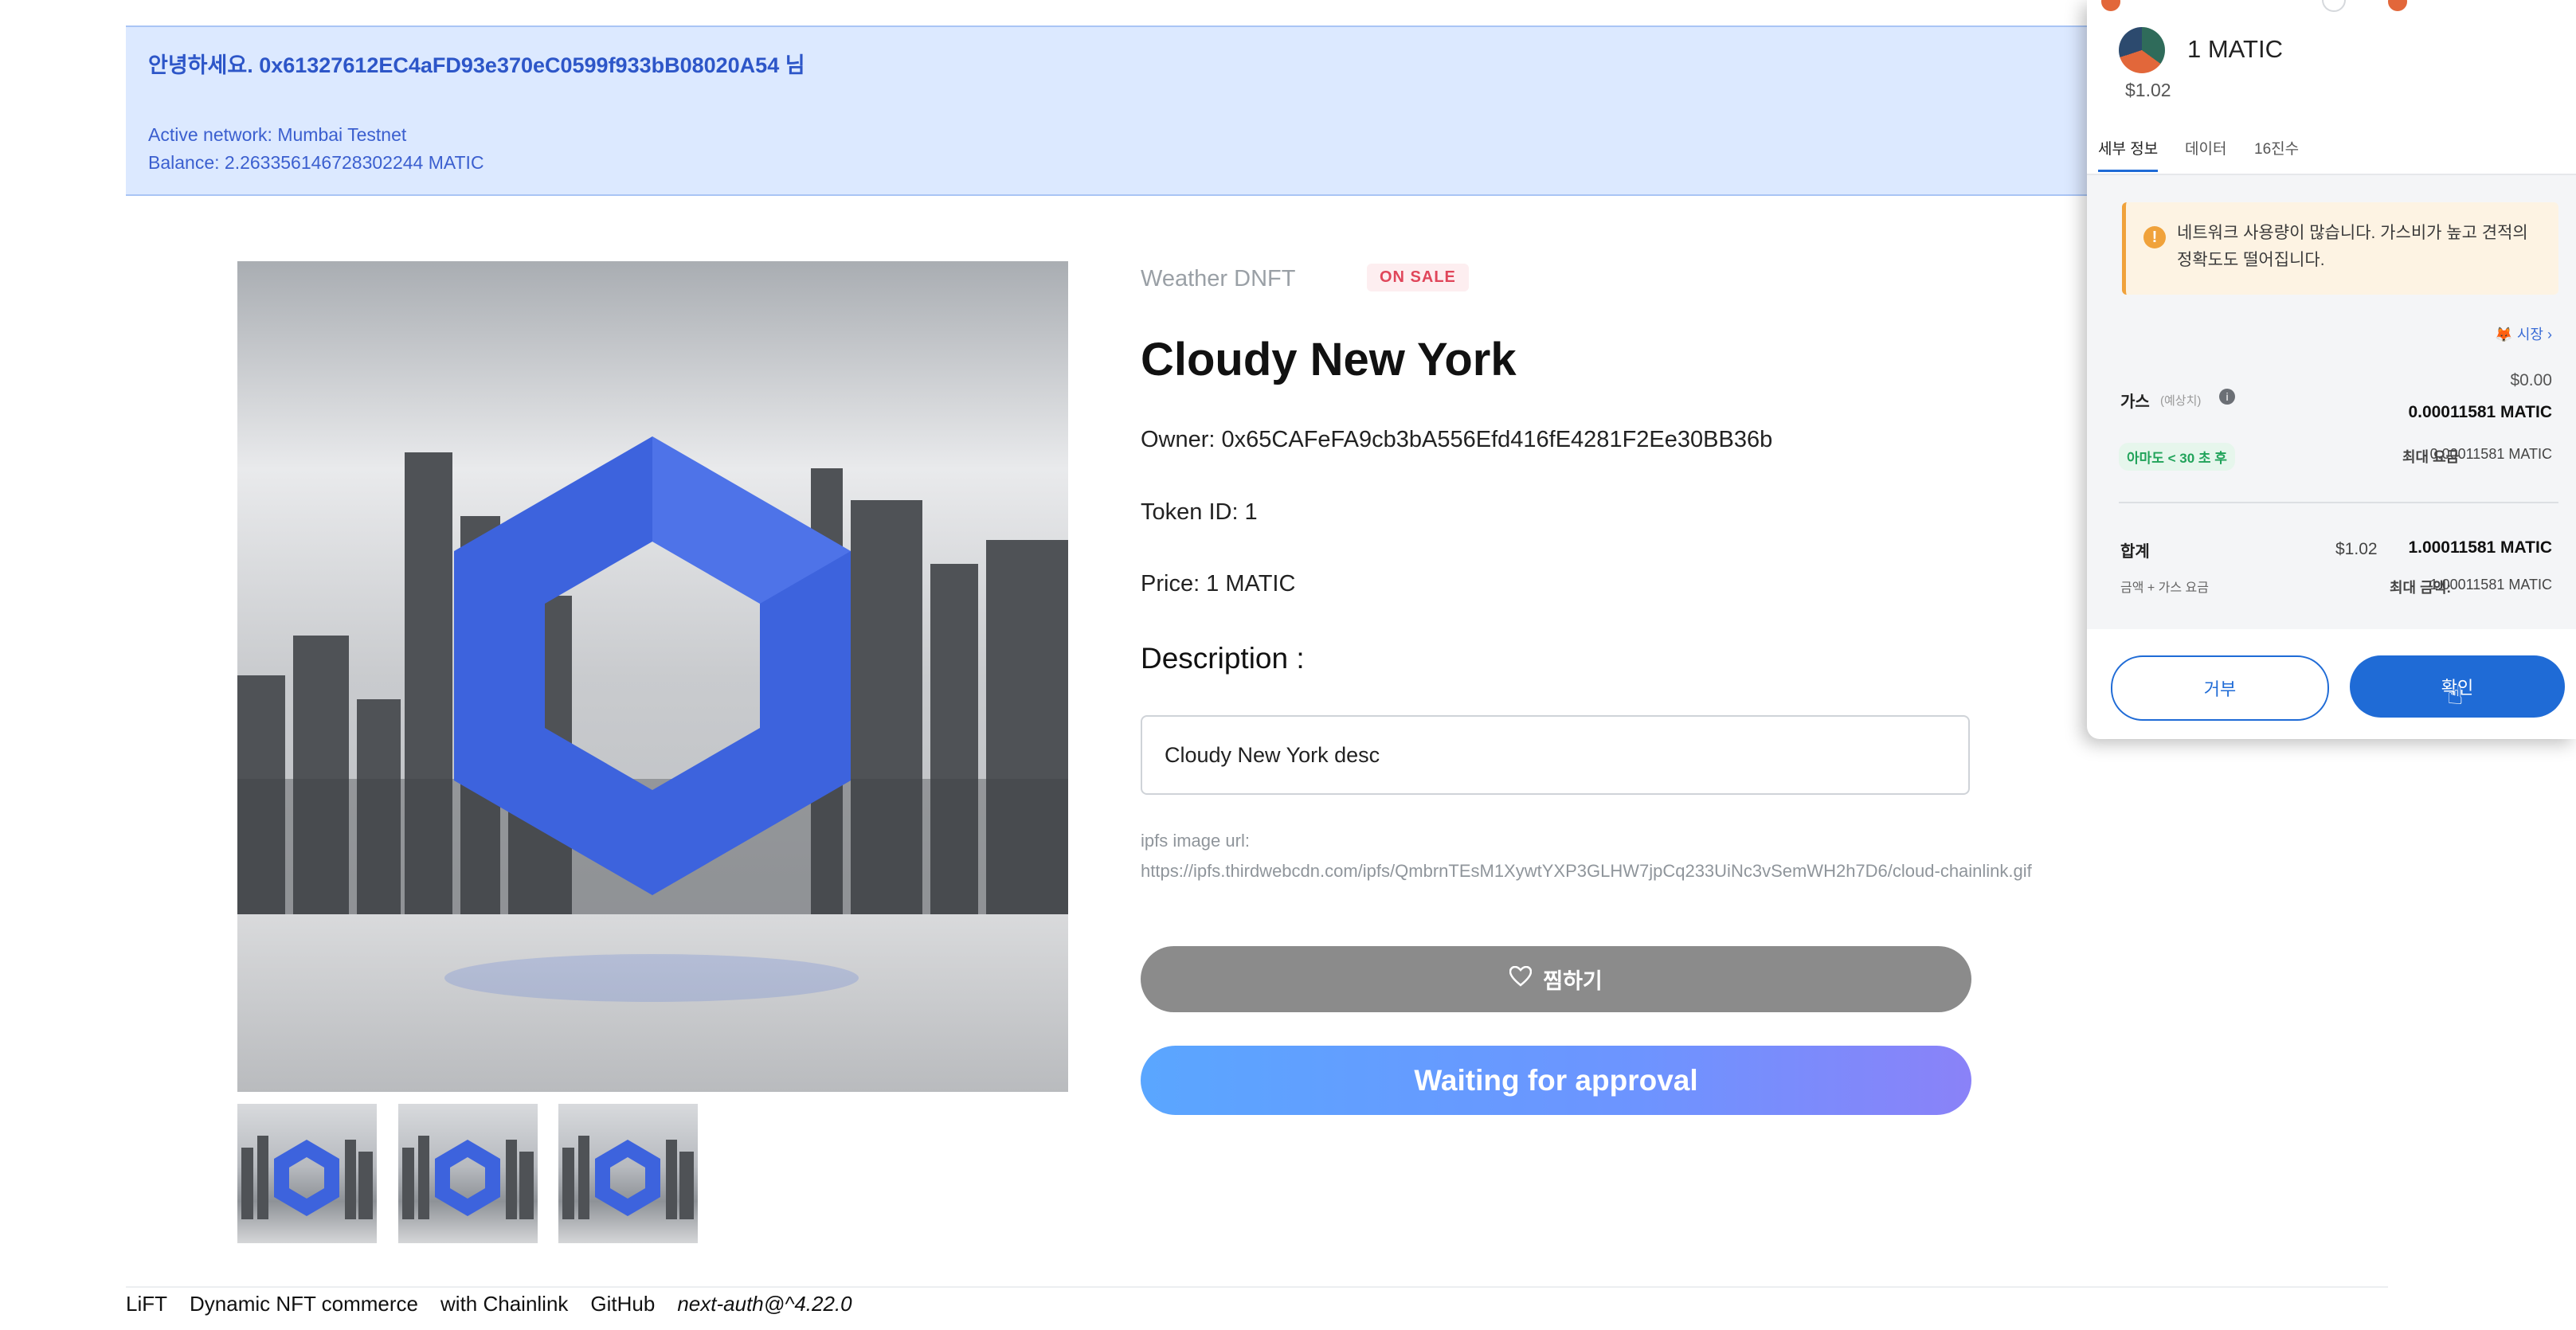 The height and width of the screenshot is (1330, 2576). Describe the element at coordinates (277, 134) in the screenshot. I see `active-network-text: Active network: Mumbai Testnet` at that location.